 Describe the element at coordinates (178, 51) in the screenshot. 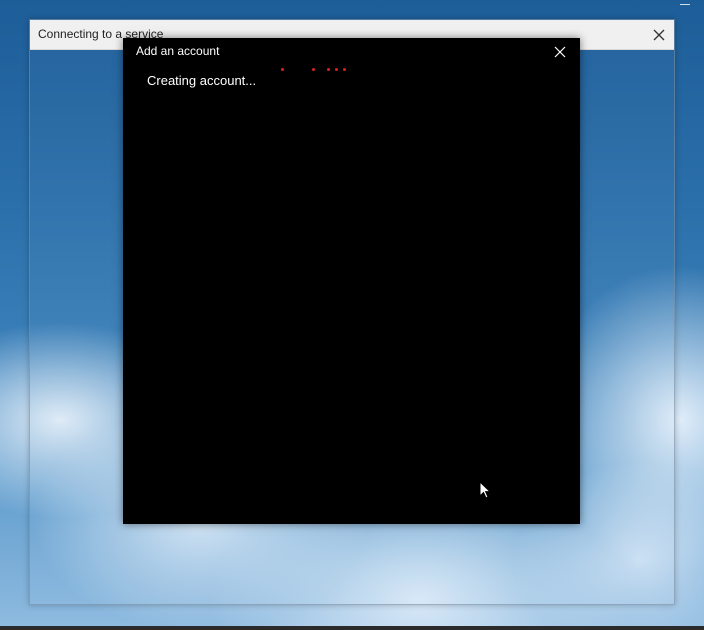

I see `add-account-title: Add an account` at that location.